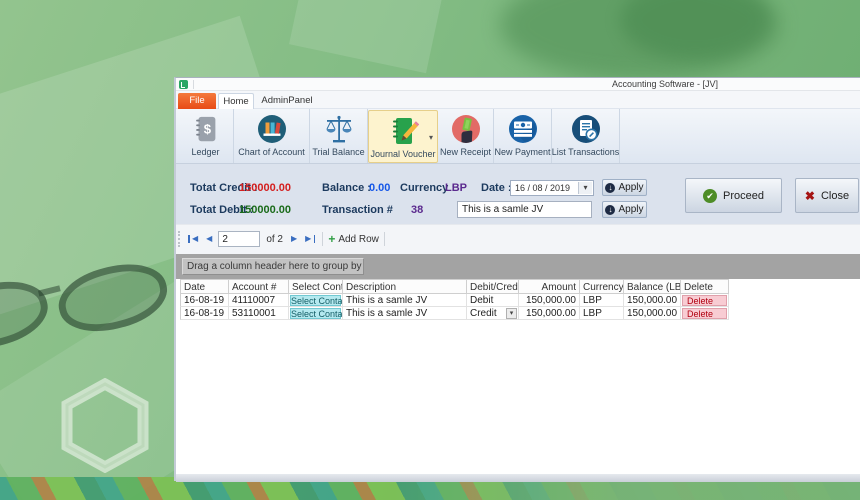 This screenshot has width=860, height=500. What do you see at coordinates (332, 239) in the screenshot?
I see `plus-icon: +` at bounding box center [332, 239].